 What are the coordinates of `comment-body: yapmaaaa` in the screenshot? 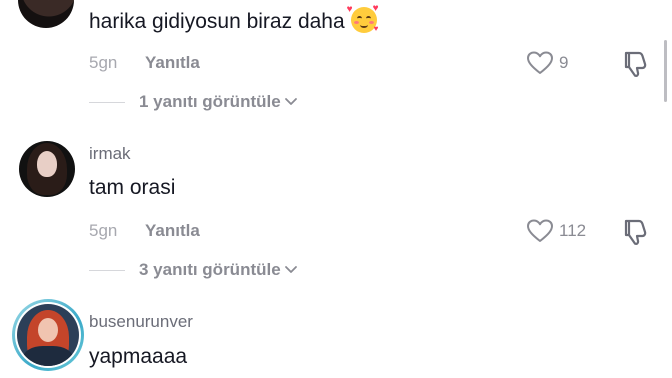 It's located at (138, 356).